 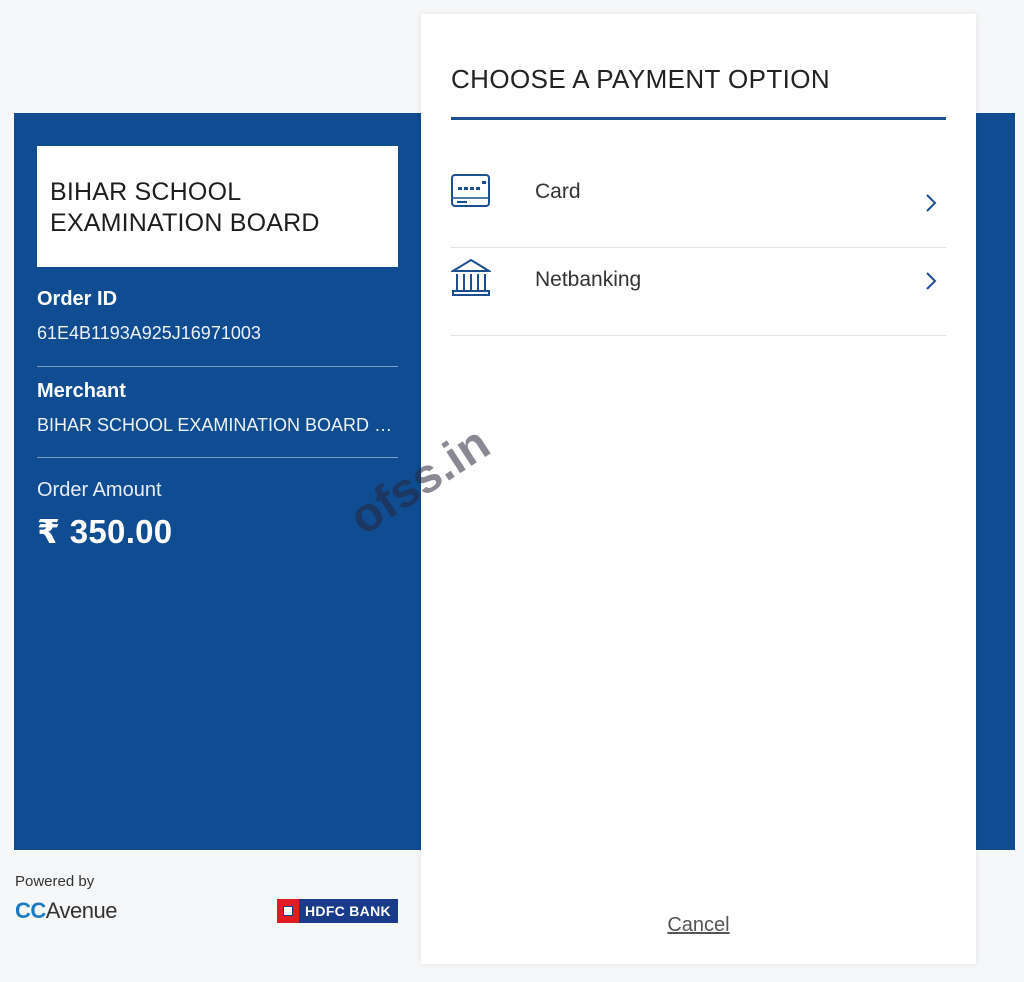 What do you see at coordinates (698, 204) in the screenshot?
I see `payment-option-card: Card` at bounding box center [698, 204].